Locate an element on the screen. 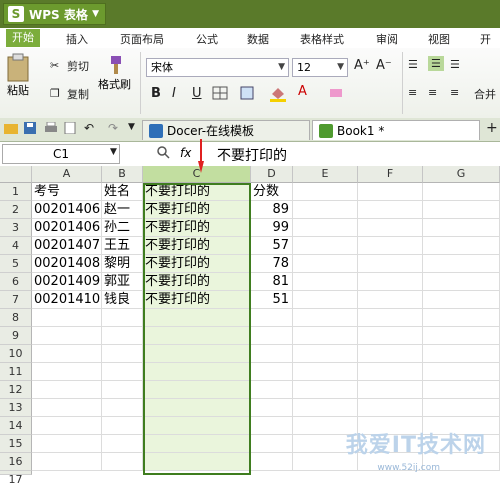 This screenshot has width=500, height=488. row-header: 15 is located at coordinates (16, 444).